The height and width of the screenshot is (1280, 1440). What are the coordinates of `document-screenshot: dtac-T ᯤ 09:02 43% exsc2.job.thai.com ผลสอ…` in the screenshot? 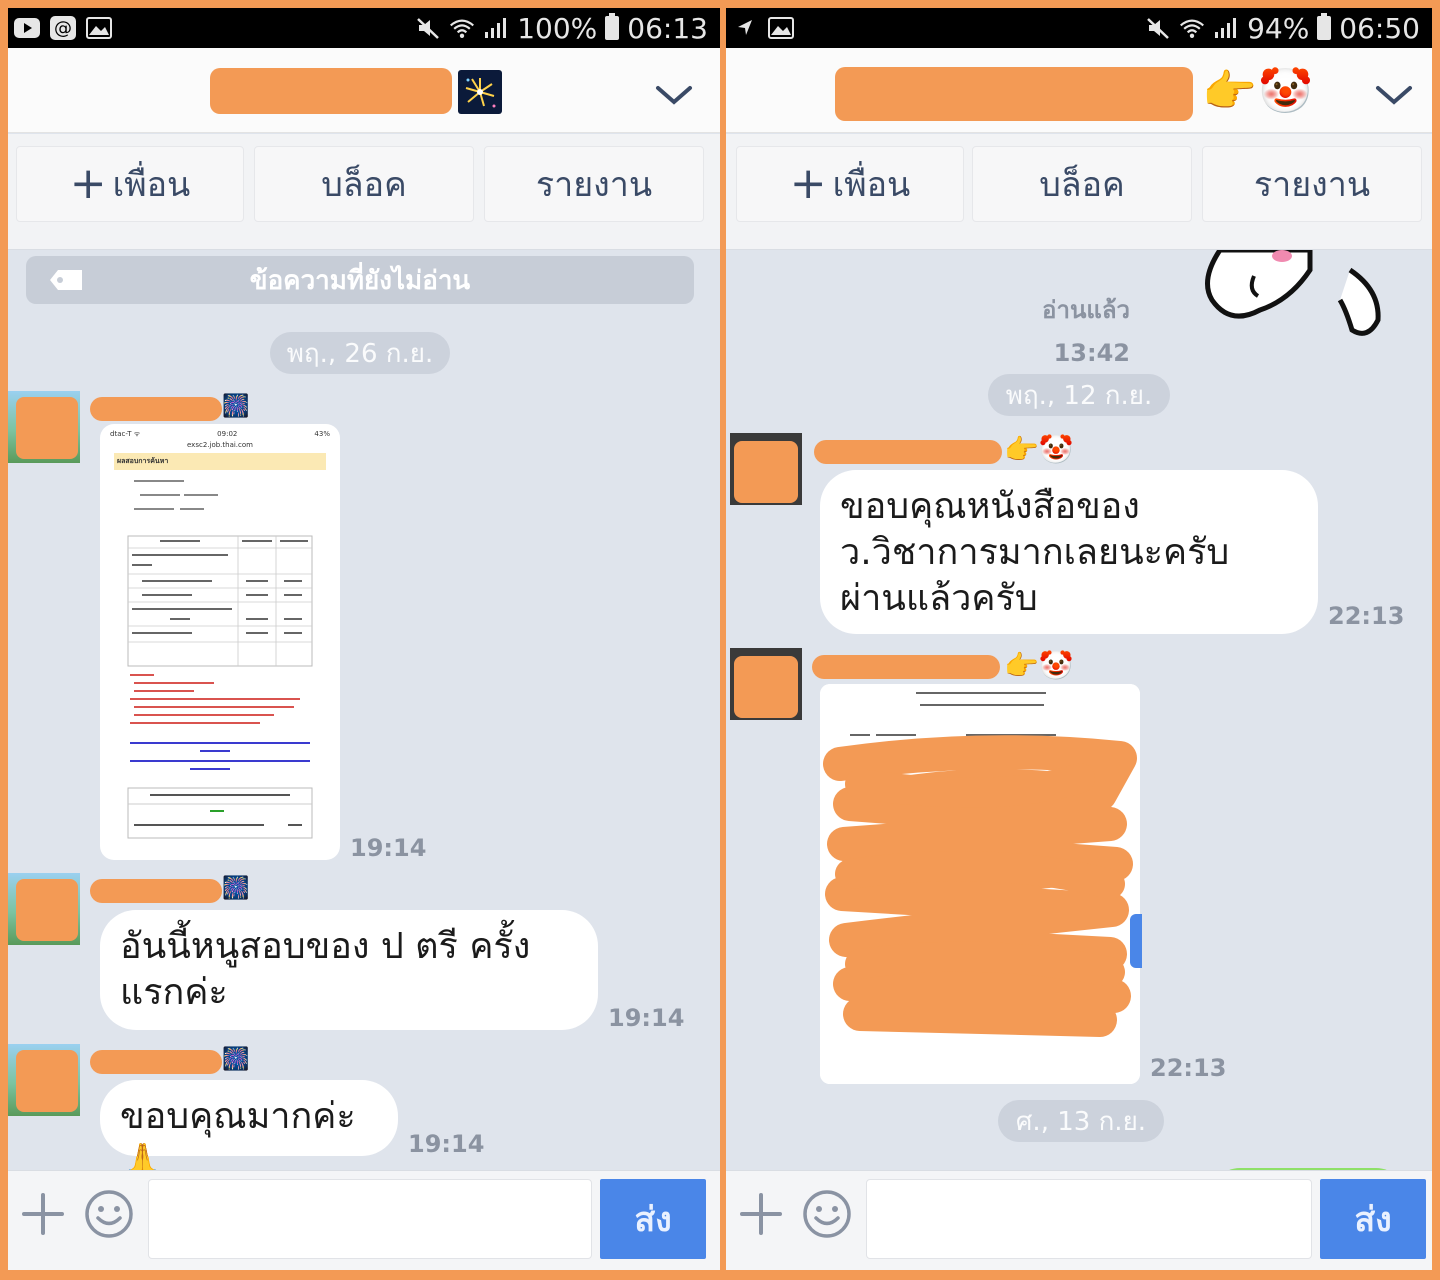 It's located at (220, 641).